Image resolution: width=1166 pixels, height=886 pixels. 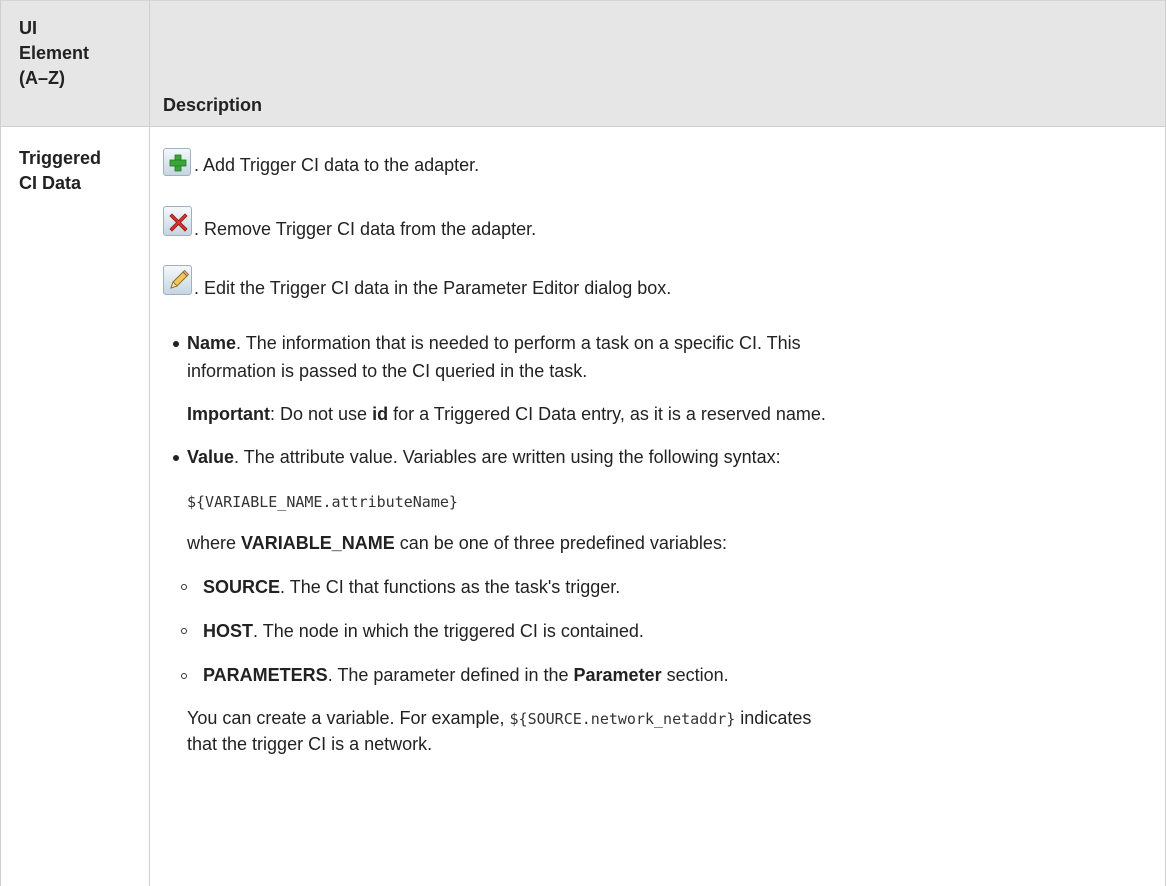 I want to click on element-name-cell: Triggered CI Data, so click(x=83, y=171).